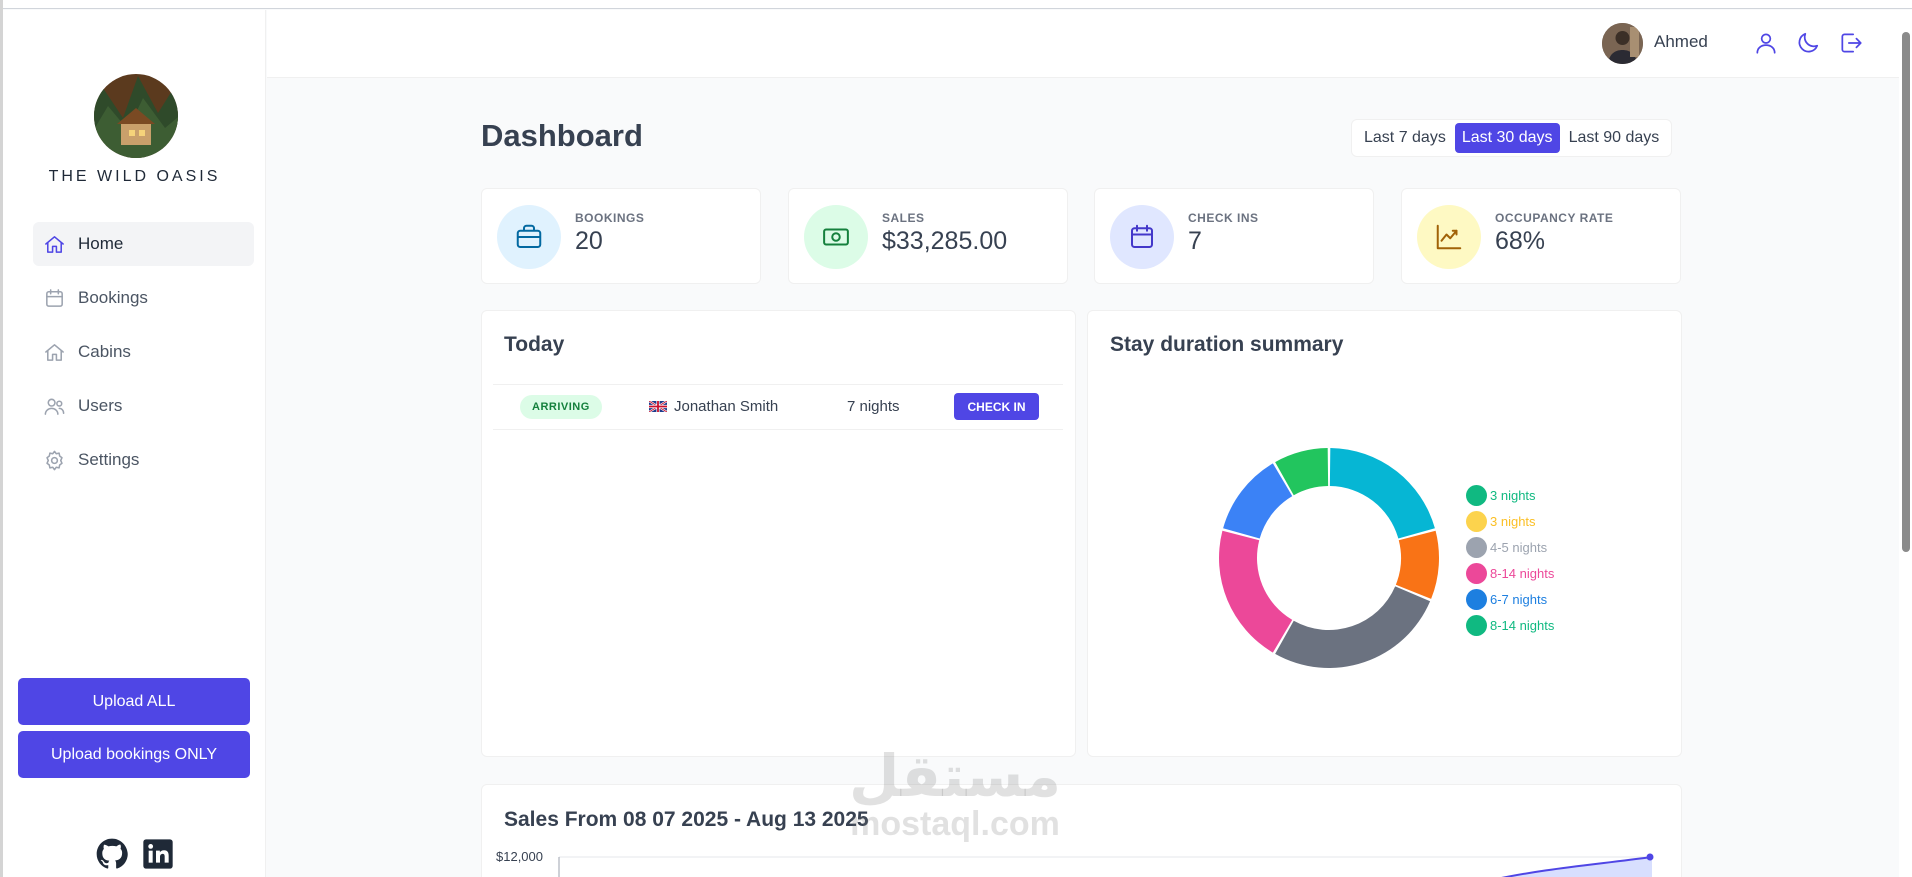  Describe the element at coordinates (956, 4) in the screenshot. I see `browser-top-border` at that location.